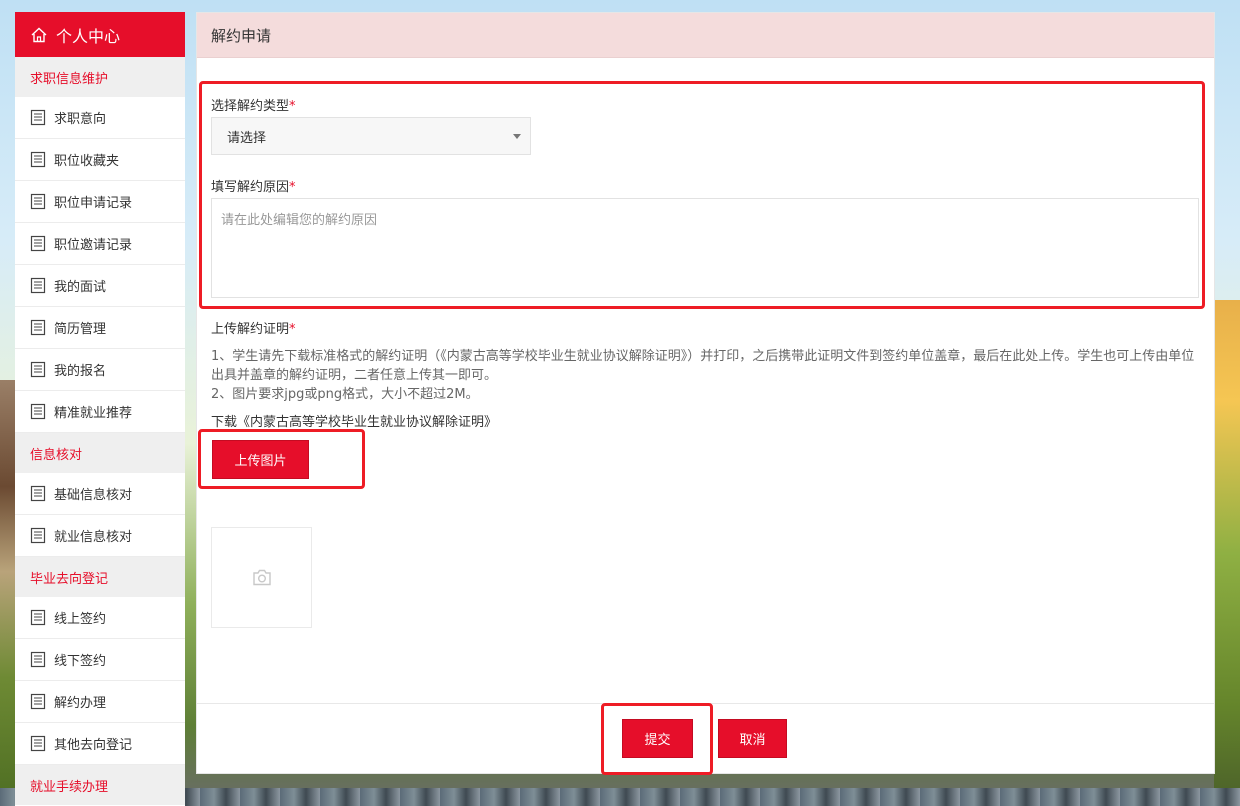 The height and width of the screenshot is (806, 1240). Describe the element at coordinates (705, 248) in the screenshot. I see `reason-textarea: 请在此处编辑您的解约原因` at that location.